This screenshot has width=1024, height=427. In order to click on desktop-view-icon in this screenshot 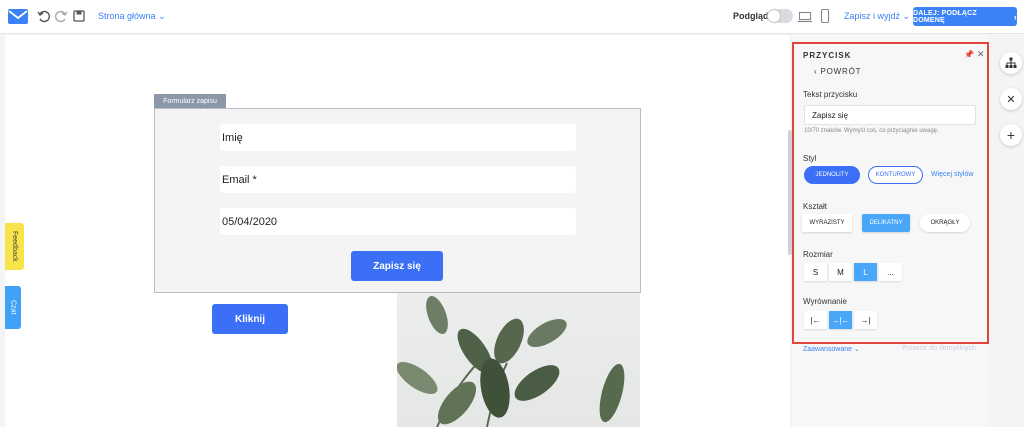, I will do `click(805, 17)`.